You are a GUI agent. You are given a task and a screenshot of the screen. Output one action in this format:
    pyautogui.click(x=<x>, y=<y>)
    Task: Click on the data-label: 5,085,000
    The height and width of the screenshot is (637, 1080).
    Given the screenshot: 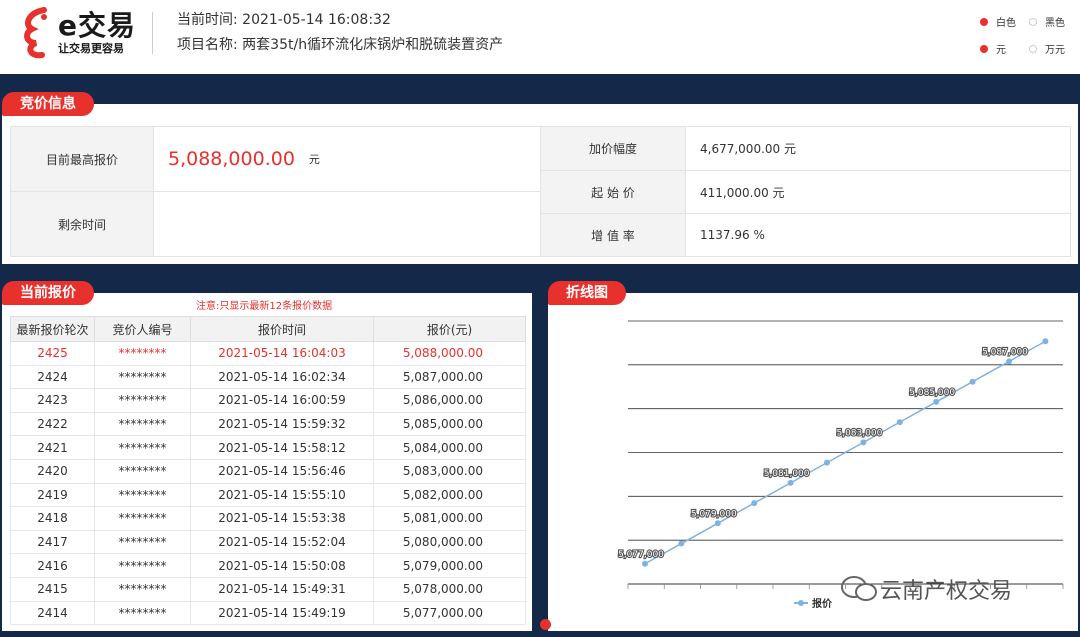 What is the action you would take?
    pyautogui.click(x=932, y=393)
    